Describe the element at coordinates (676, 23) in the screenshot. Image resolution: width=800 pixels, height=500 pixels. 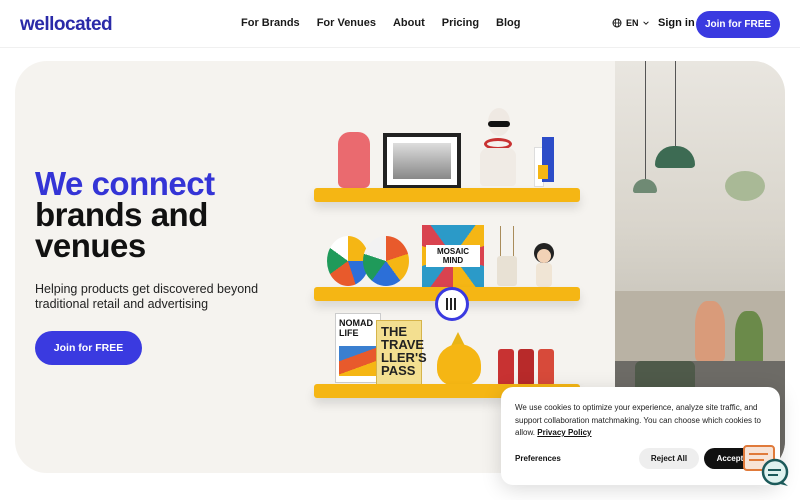
I see `sign-in-link: Sign in` at that location.